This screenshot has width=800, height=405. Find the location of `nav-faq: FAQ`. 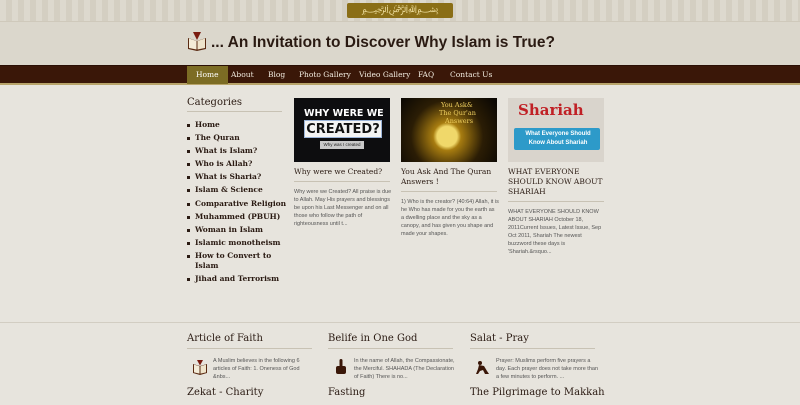

nav-faq: FAQ is located at coordinates (426, 75).